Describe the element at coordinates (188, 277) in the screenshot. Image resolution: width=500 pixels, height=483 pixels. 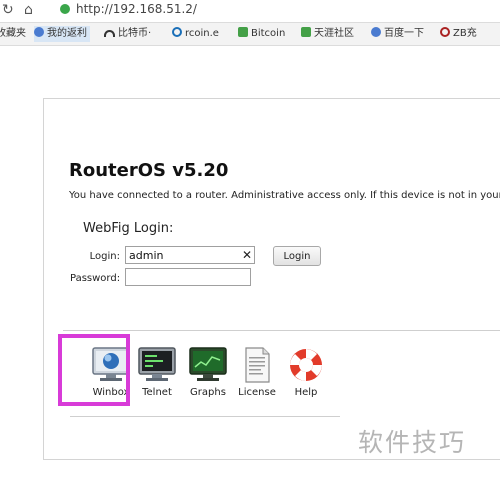
I see `password-input` at that location.